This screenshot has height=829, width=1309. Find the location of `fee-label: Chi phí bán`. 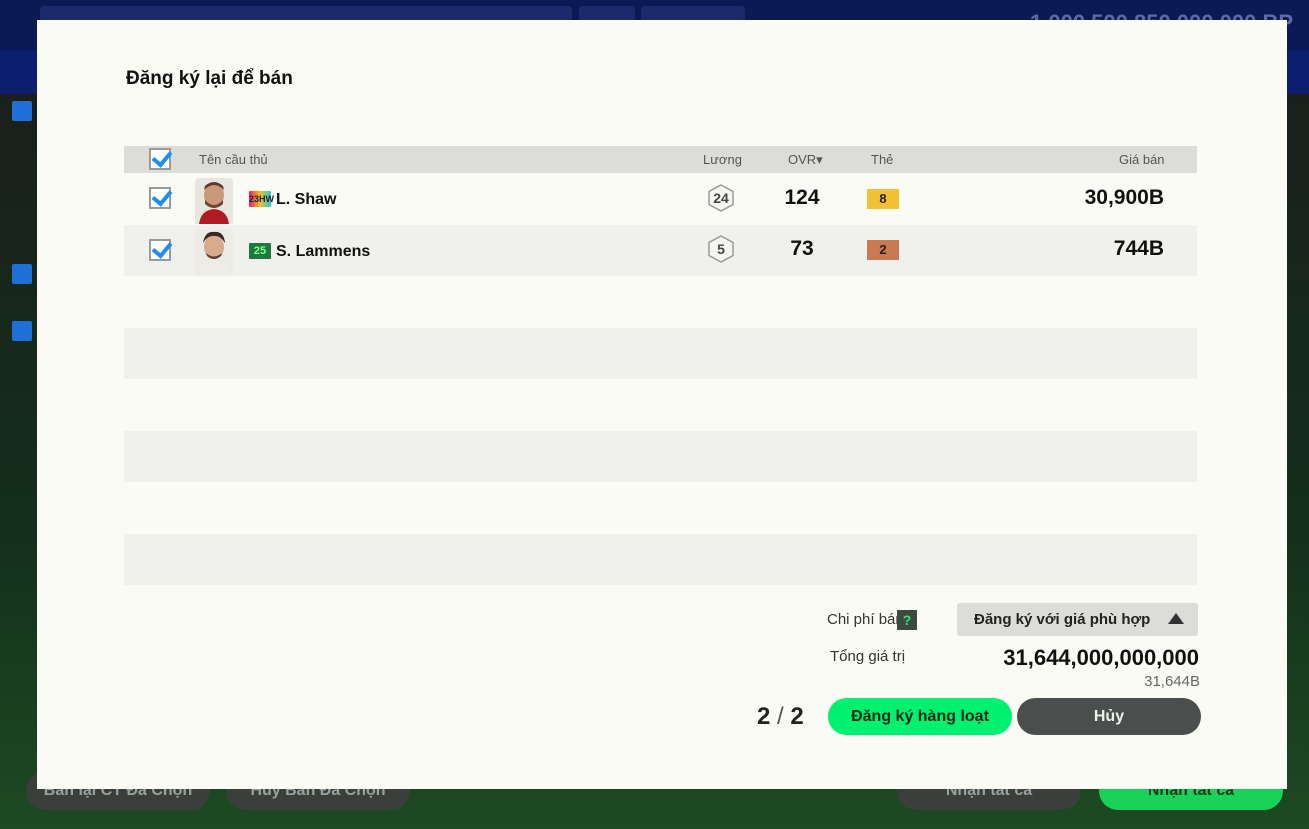

fee-label: Chi phí bán is located at coordinates (865, 619).